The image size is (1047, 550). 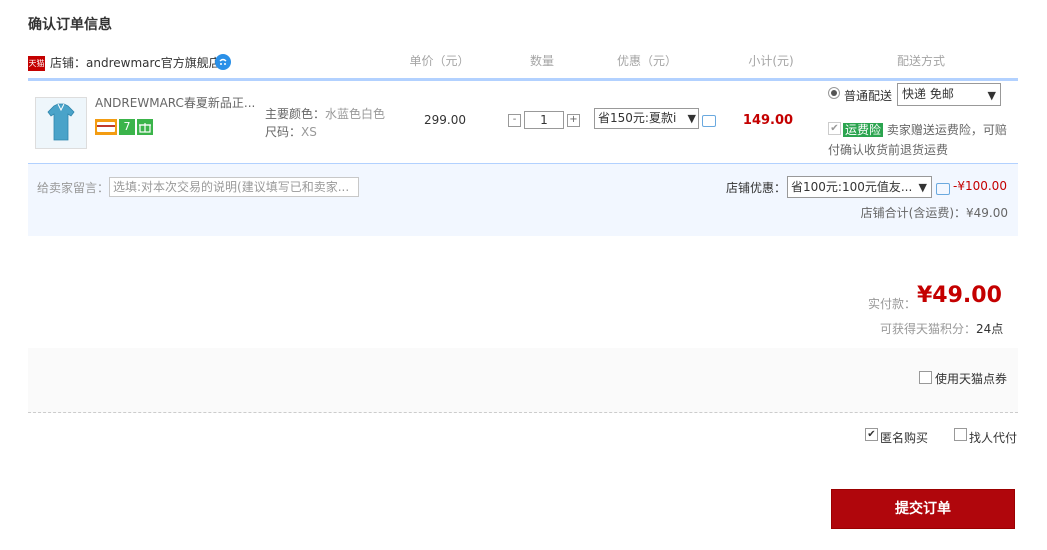 I want to click on insurance-text-2: 付确认收货前退货运费, so click(x=888, y=150).